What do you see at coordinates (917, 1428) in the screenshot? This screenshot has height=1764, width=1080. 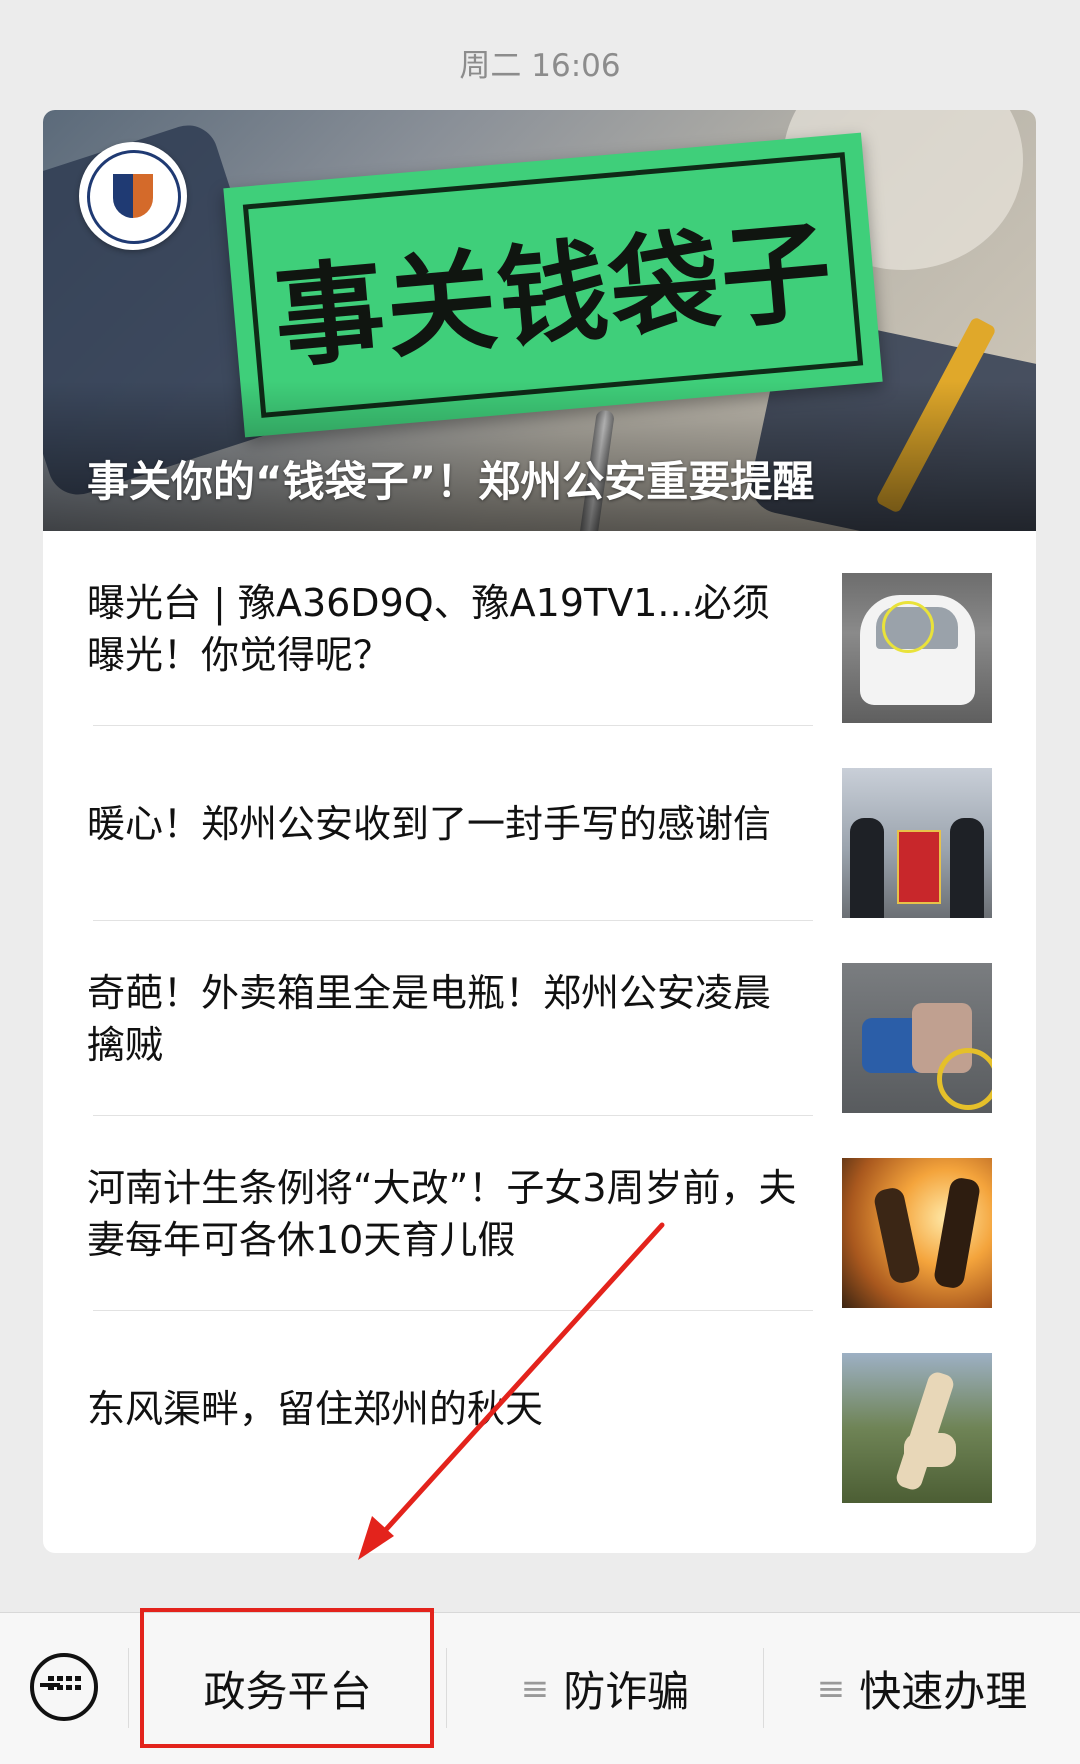 I see `giraffe-sculpture-photo` at bounding box center [917, 1428].